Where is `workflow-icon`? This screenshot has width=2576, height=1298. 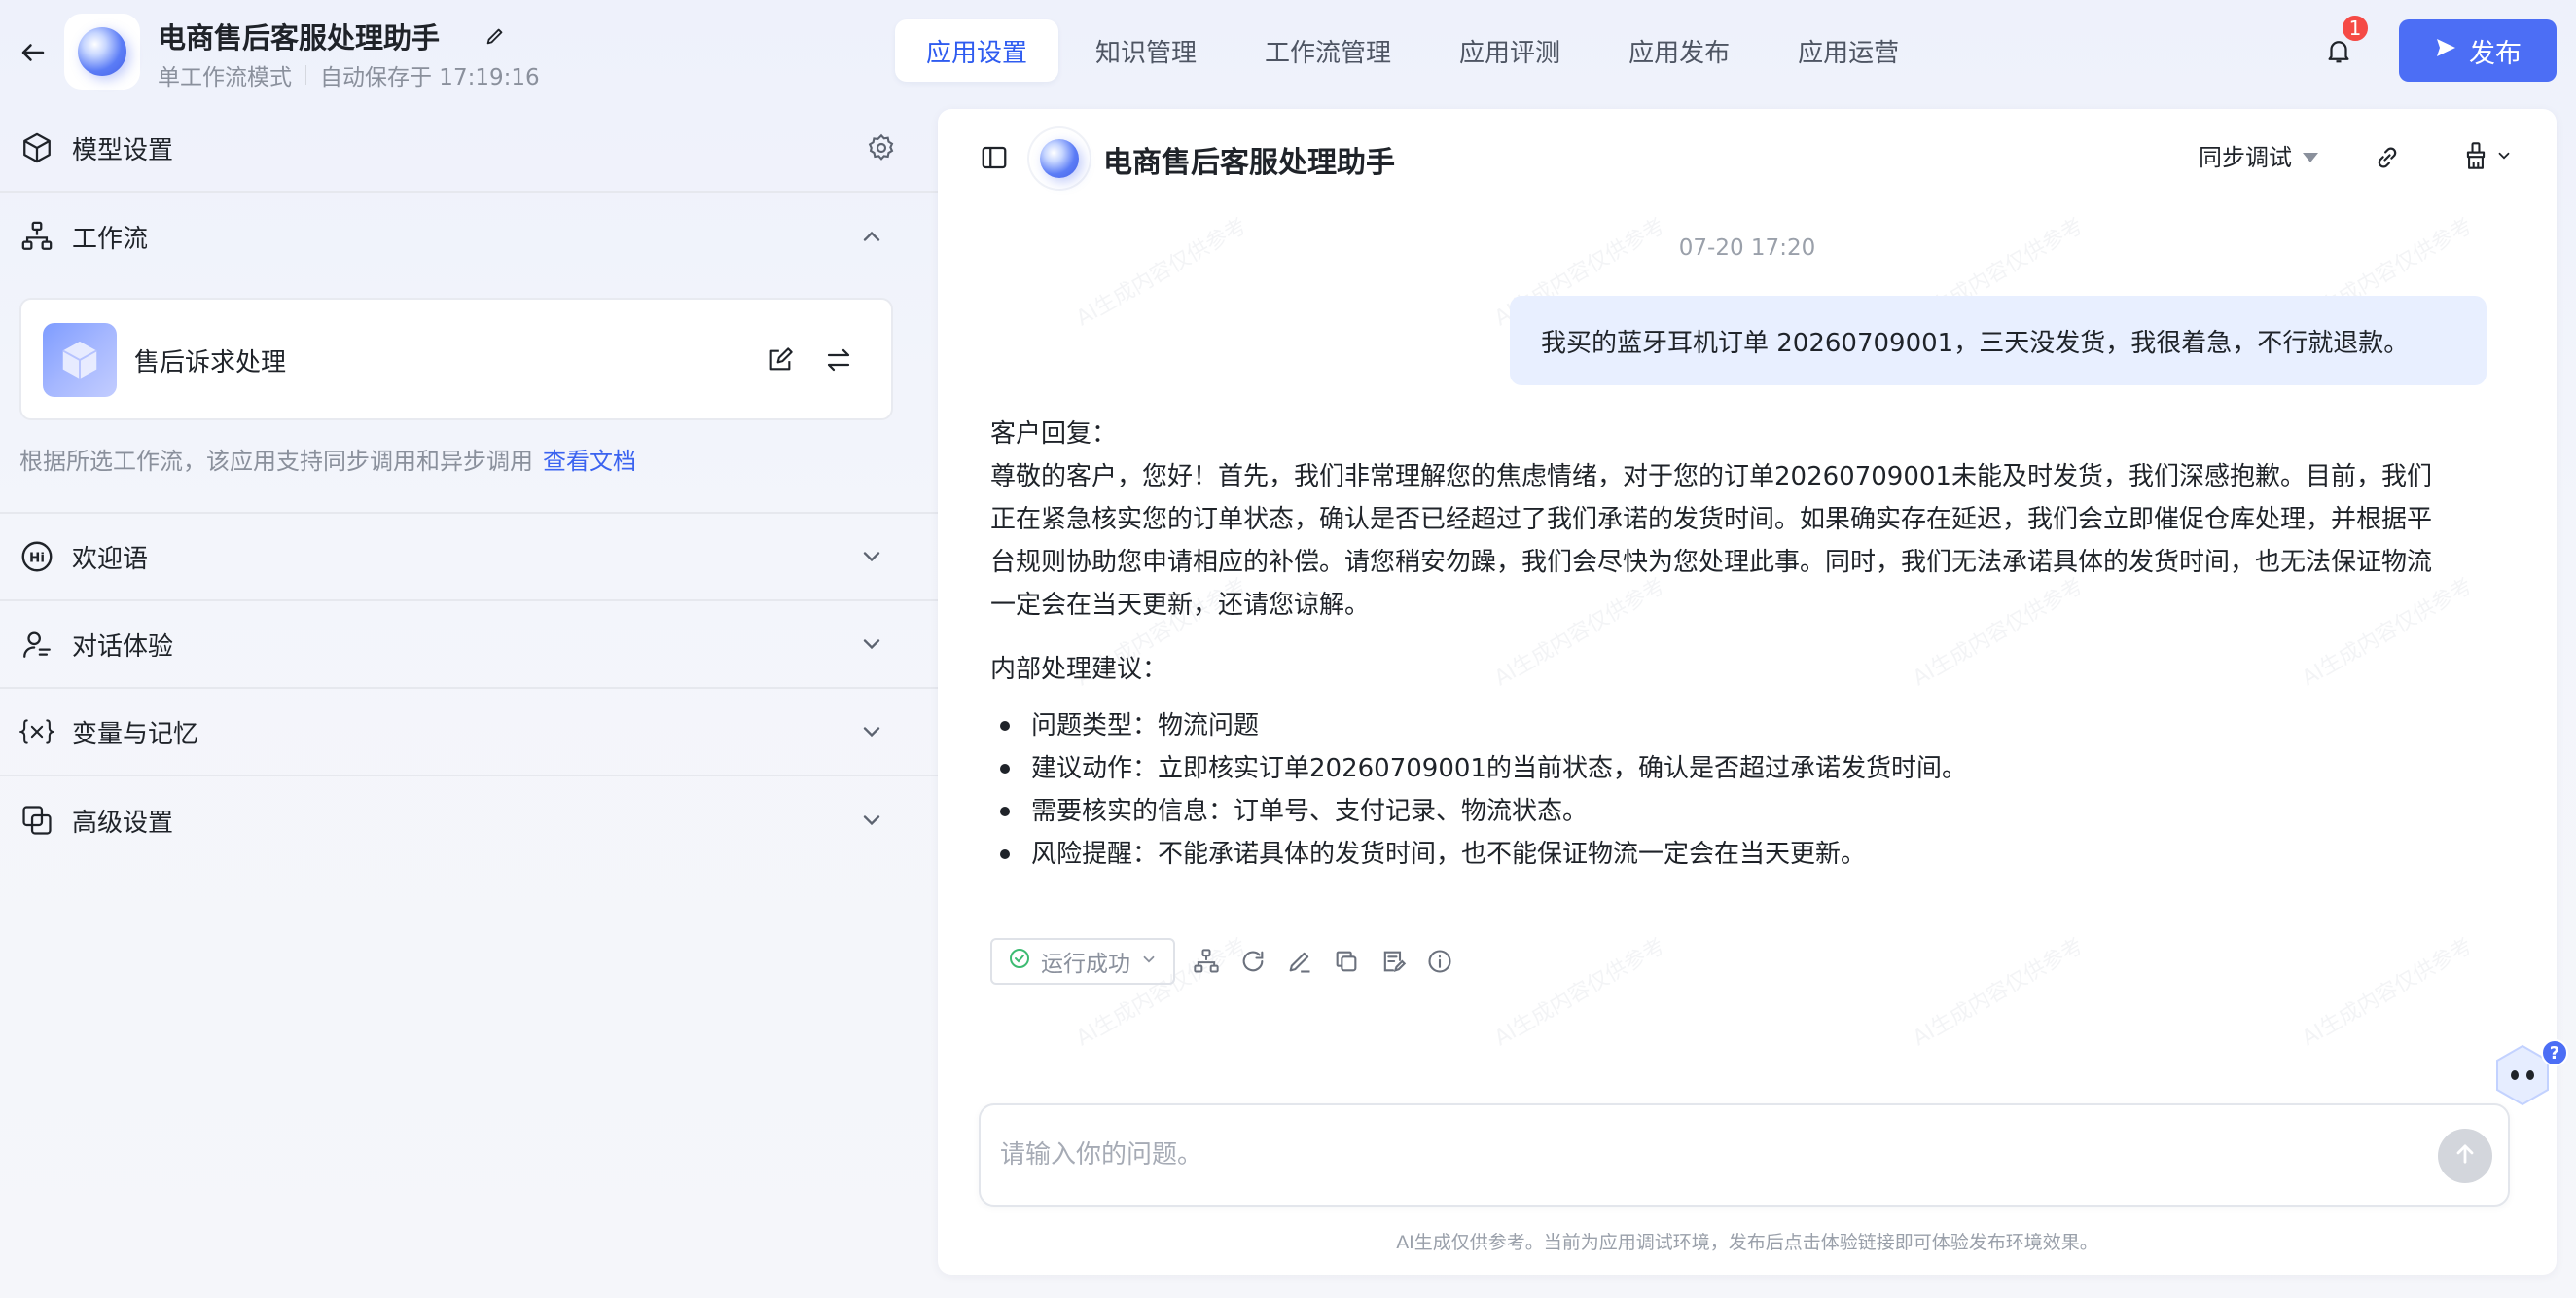 workflow-icon is located at coordinates (36, 236).